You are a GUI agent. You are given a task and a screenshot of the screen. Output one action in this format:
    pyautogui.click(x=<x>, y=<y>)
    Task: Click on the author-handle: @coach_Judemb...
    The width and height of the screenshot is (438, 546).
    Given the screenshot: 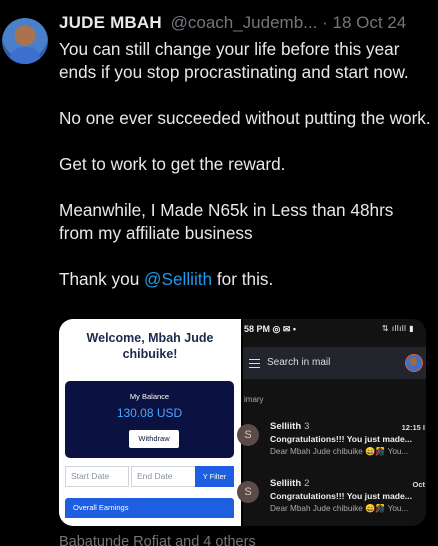 What is the action you would take?
    pyautogui.click(x=244, y=22)
    